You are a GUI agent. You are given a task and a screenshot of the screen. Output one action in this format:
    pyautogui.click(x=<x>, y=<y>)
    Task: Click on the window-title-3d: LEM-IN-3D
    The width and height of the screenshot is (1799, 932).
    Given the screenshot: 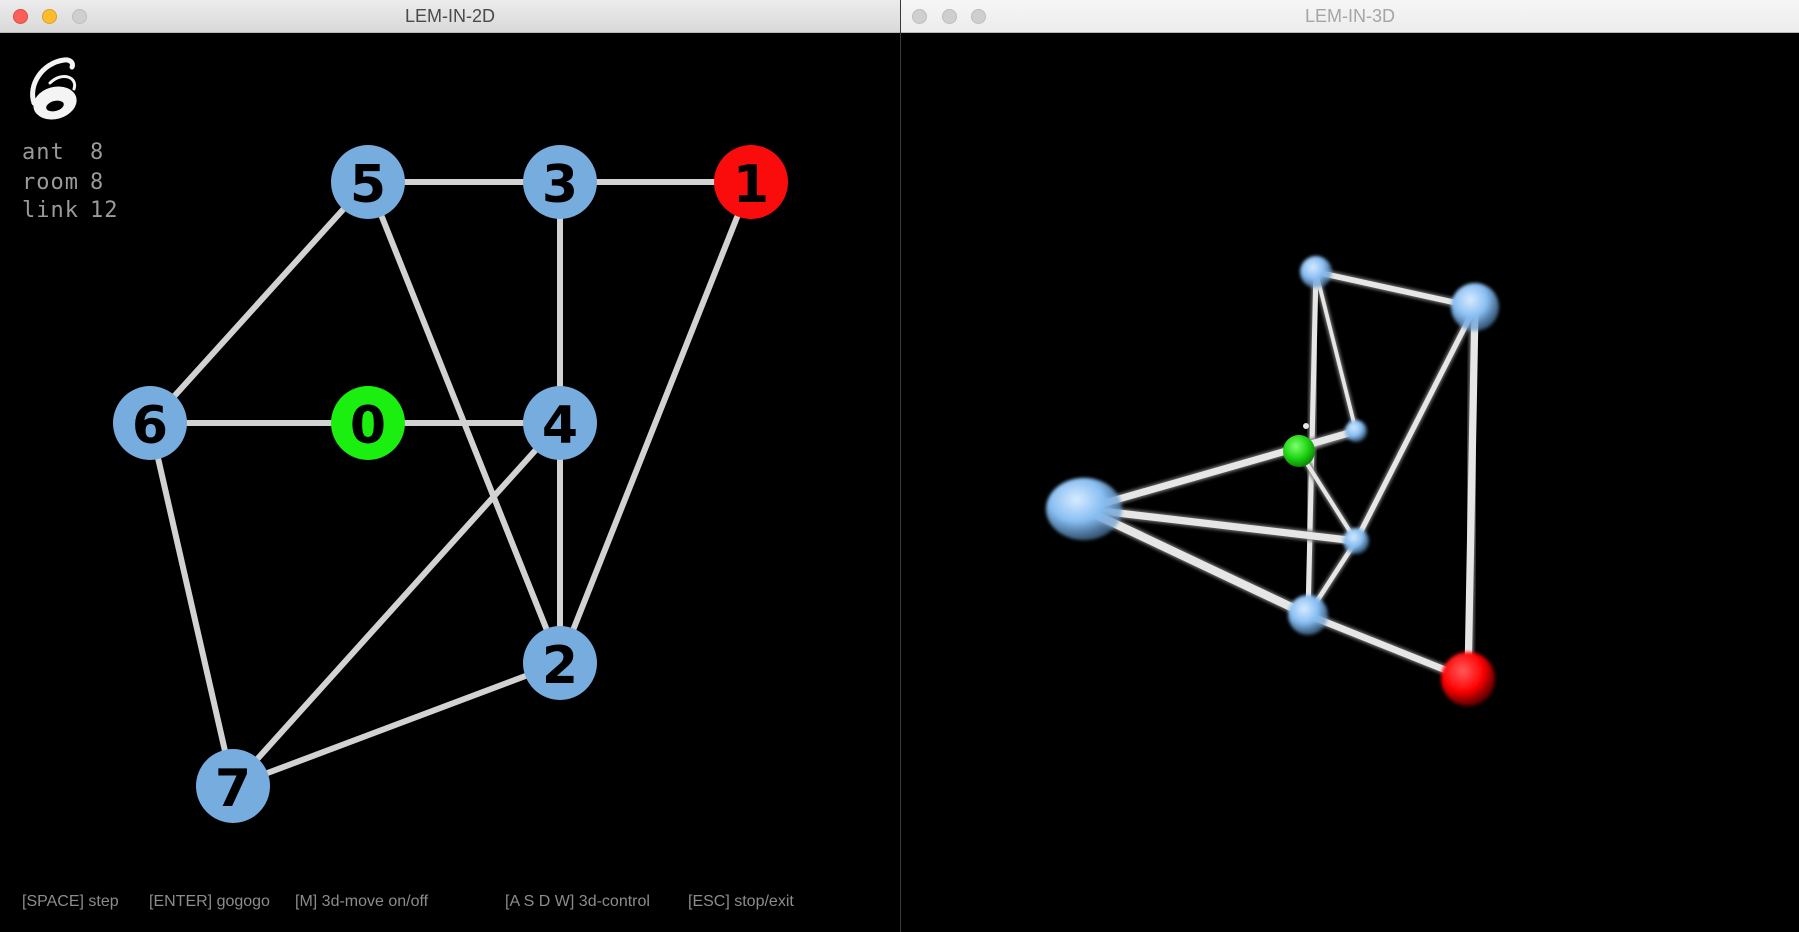 What is the action you would take?
    pyautogui.click(x=1349, y=16)
    